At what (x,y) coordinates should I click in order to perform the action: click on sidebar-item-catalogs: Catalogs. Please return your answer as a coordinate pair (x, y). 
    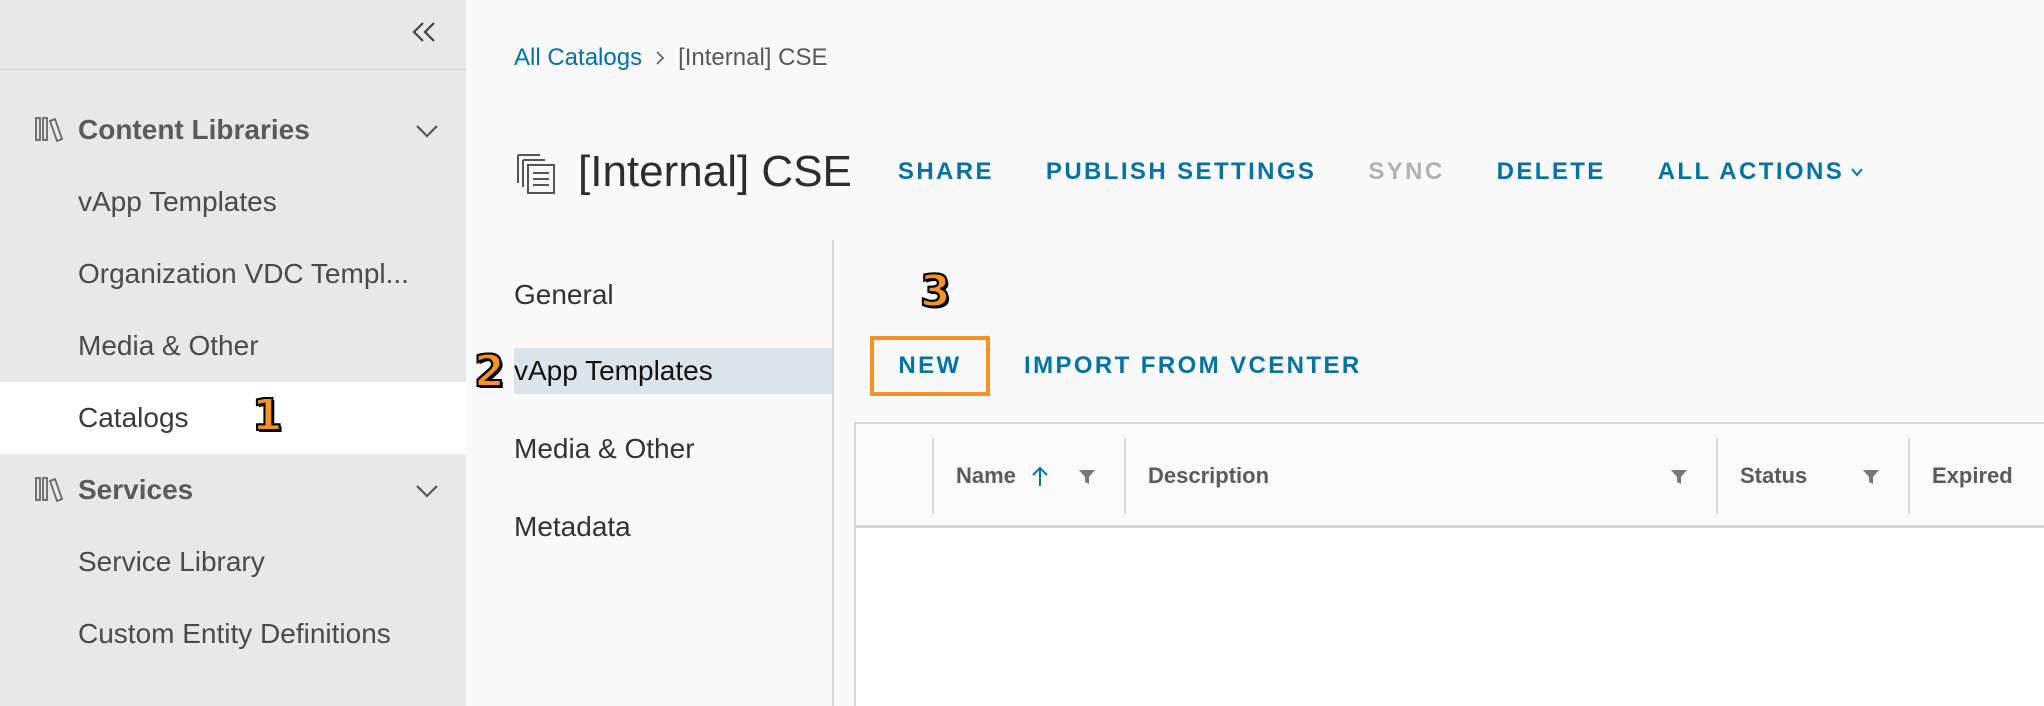
    Looking at the image, I should click on (233, 418).